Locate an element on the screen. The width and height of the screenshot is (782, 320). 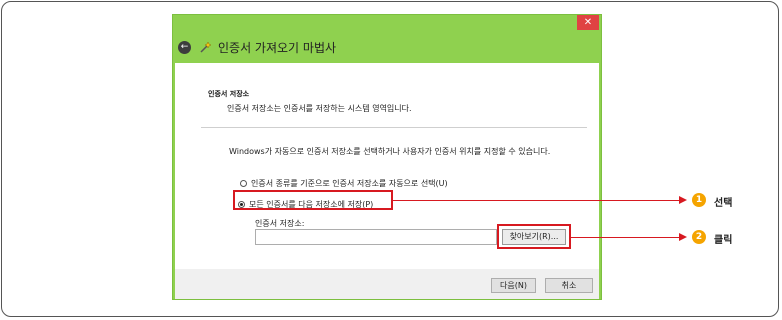
close-icon: ✕ is located at coordinates (588, 22).